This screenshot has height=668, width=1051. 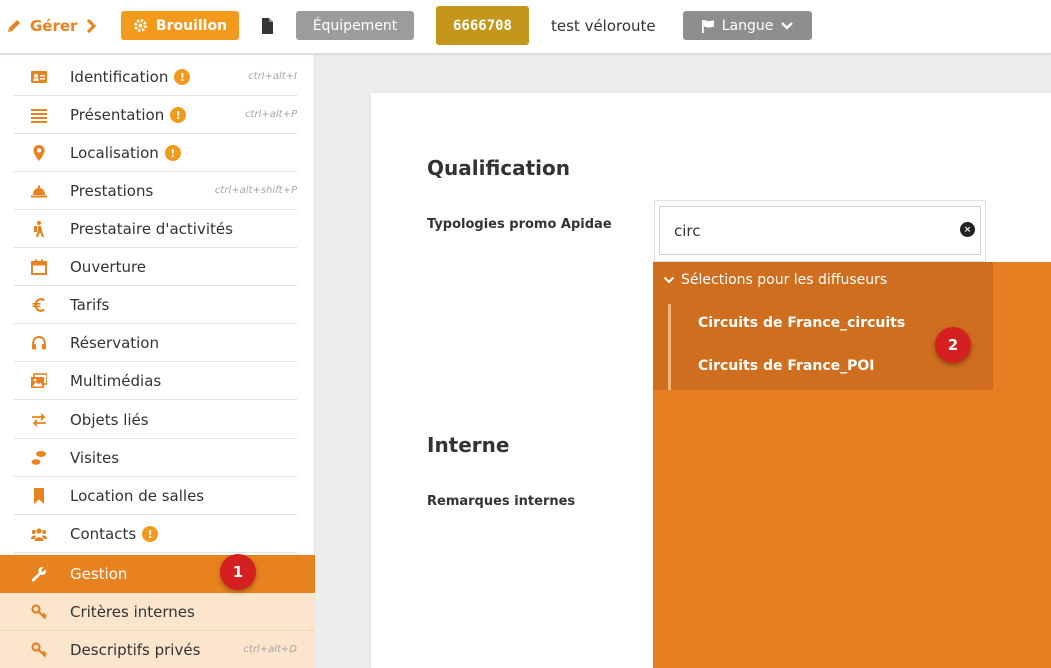 I want to click on id-card-icon, so click(x=39, y=77).